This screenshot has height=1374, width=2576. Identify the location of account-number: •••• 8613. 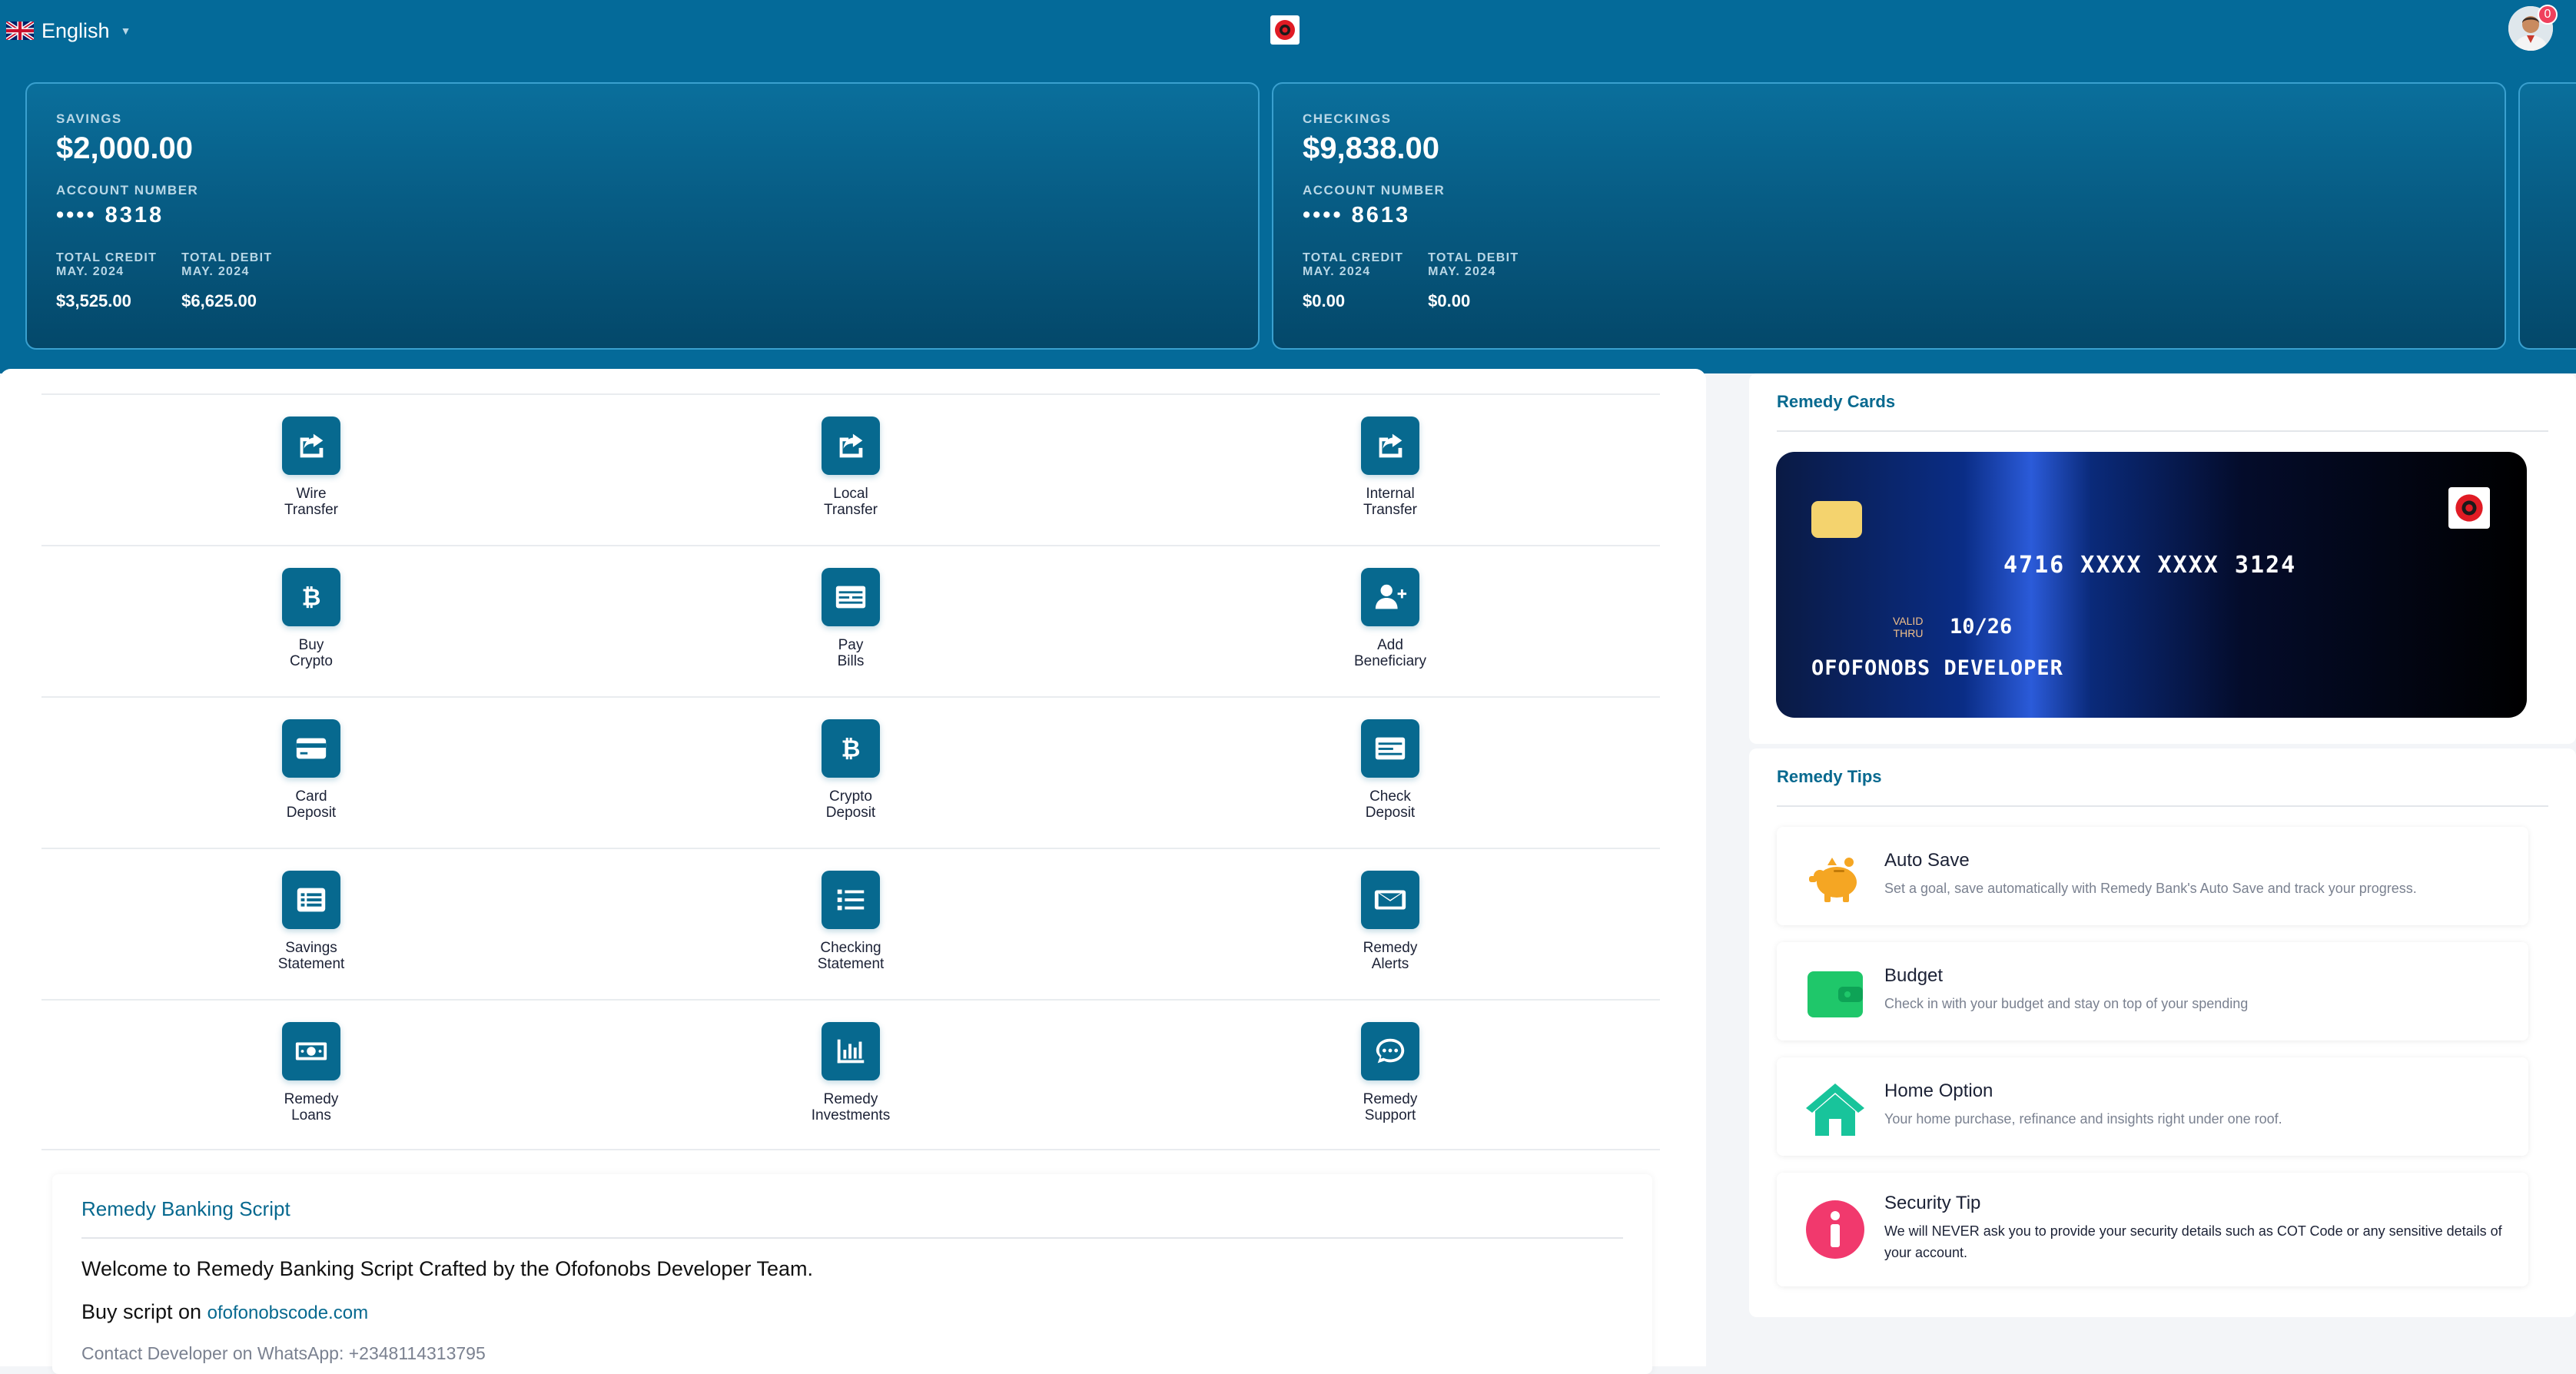
(1357, 215).